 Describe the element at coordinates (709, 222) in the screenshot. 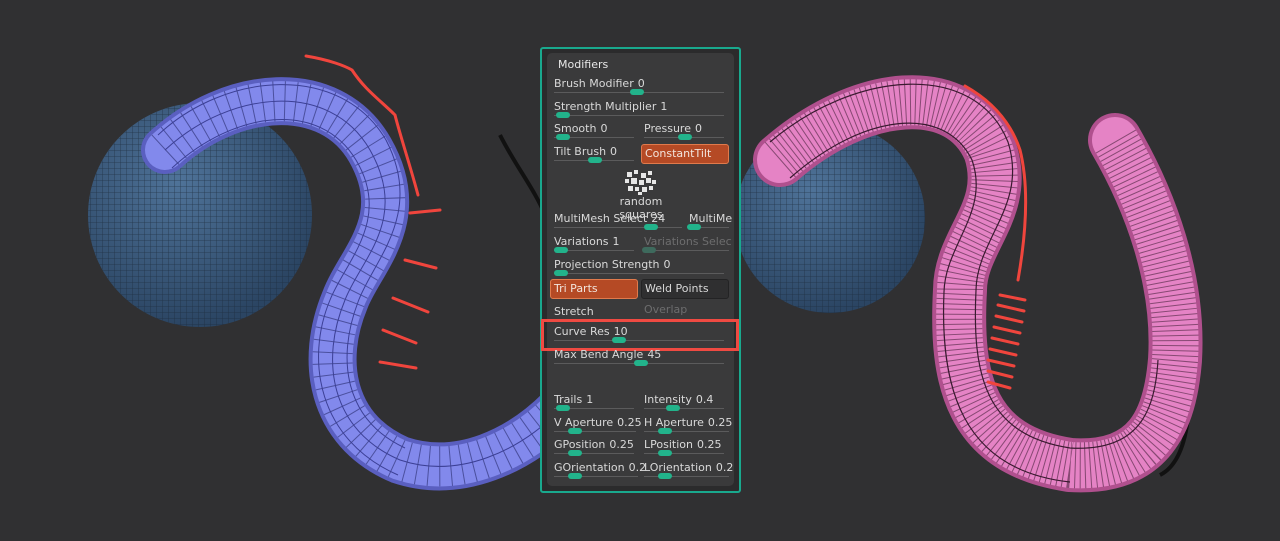

I see `multimesh-second-slider: MultiMe` at that location.